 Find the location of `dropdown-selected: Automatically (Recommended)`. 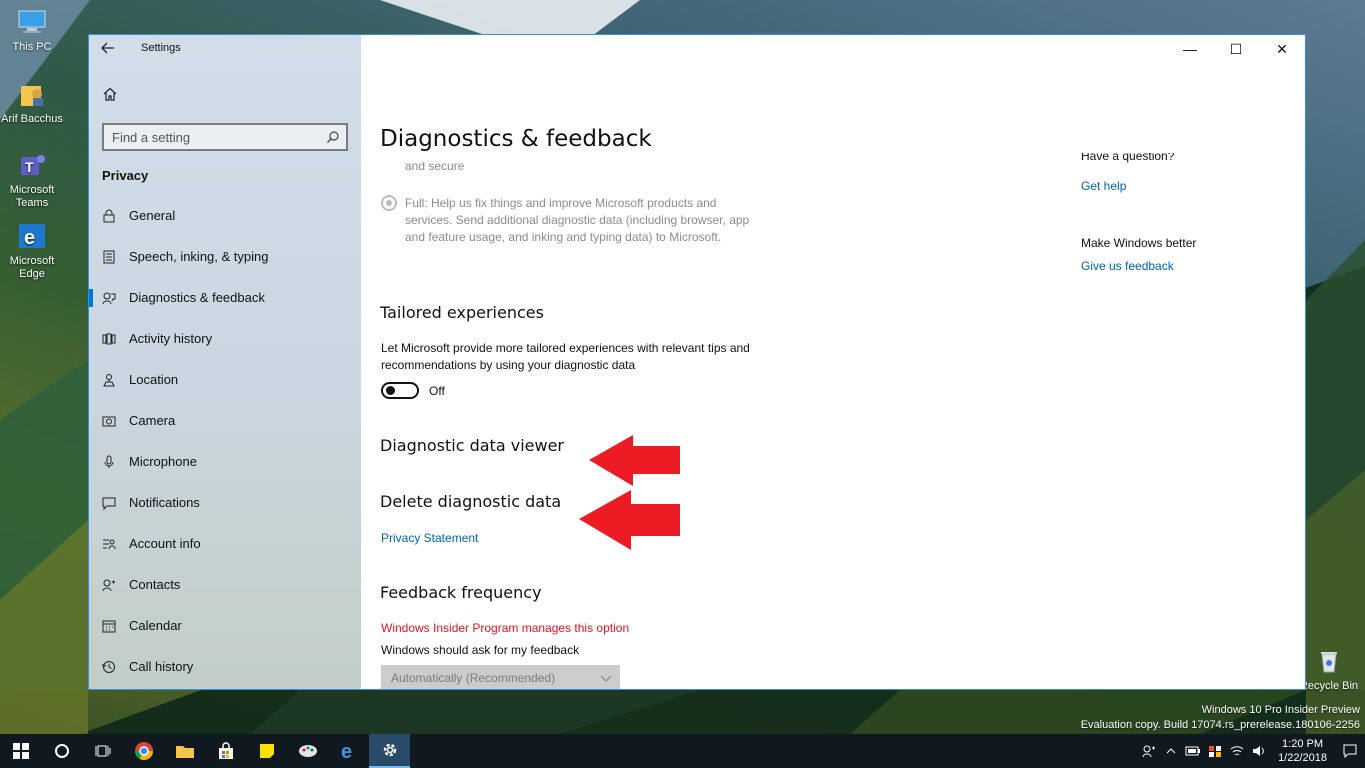

dropdown-selected: Automatically (Recommended) is located at coordinates (473, 678).